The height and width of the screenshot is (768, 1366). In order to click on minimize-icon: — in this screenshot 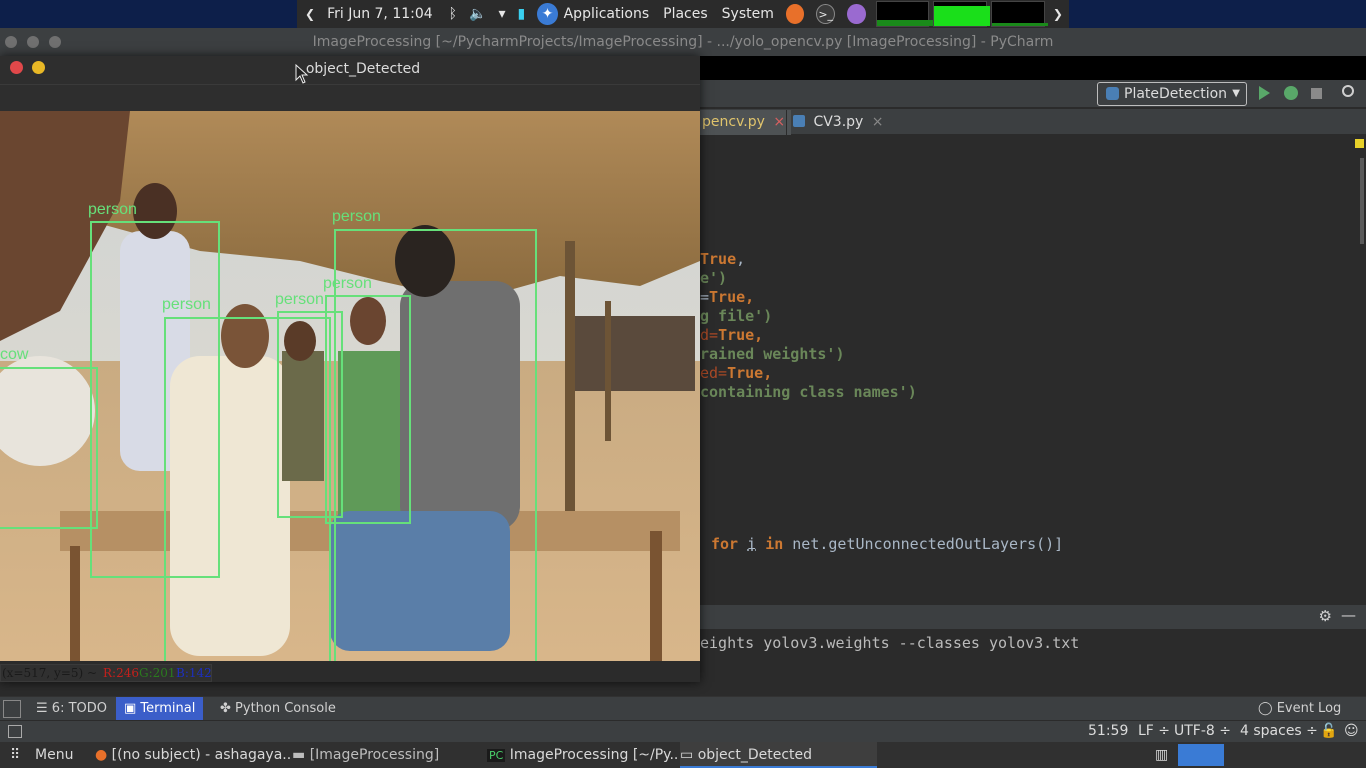, I will do `click(1348, 615)`.